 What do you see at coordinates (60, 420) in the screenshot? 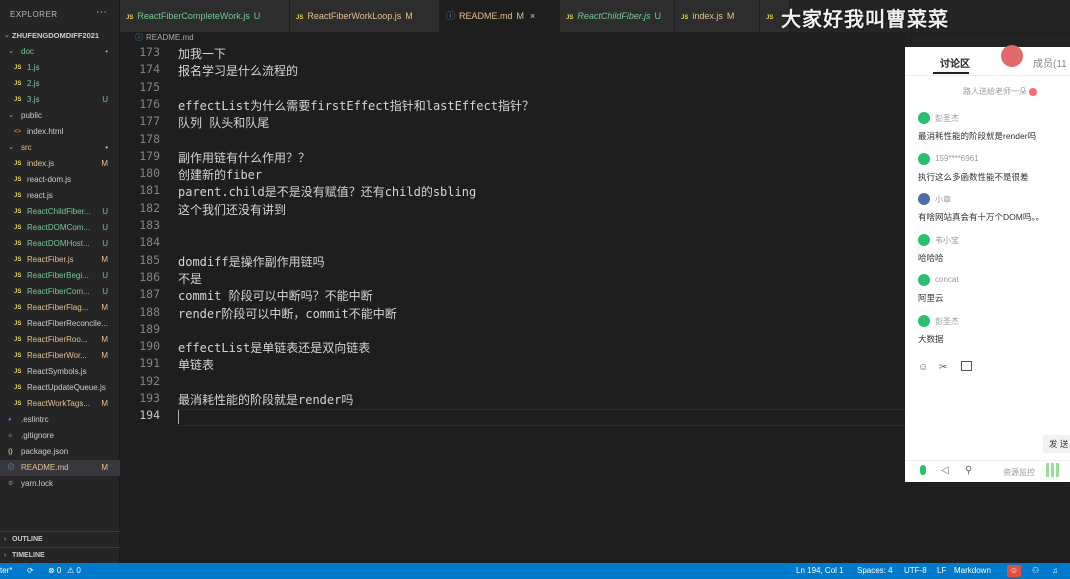
I see `tree-file: ● .eslintrc` at bounding box center [60, 420].